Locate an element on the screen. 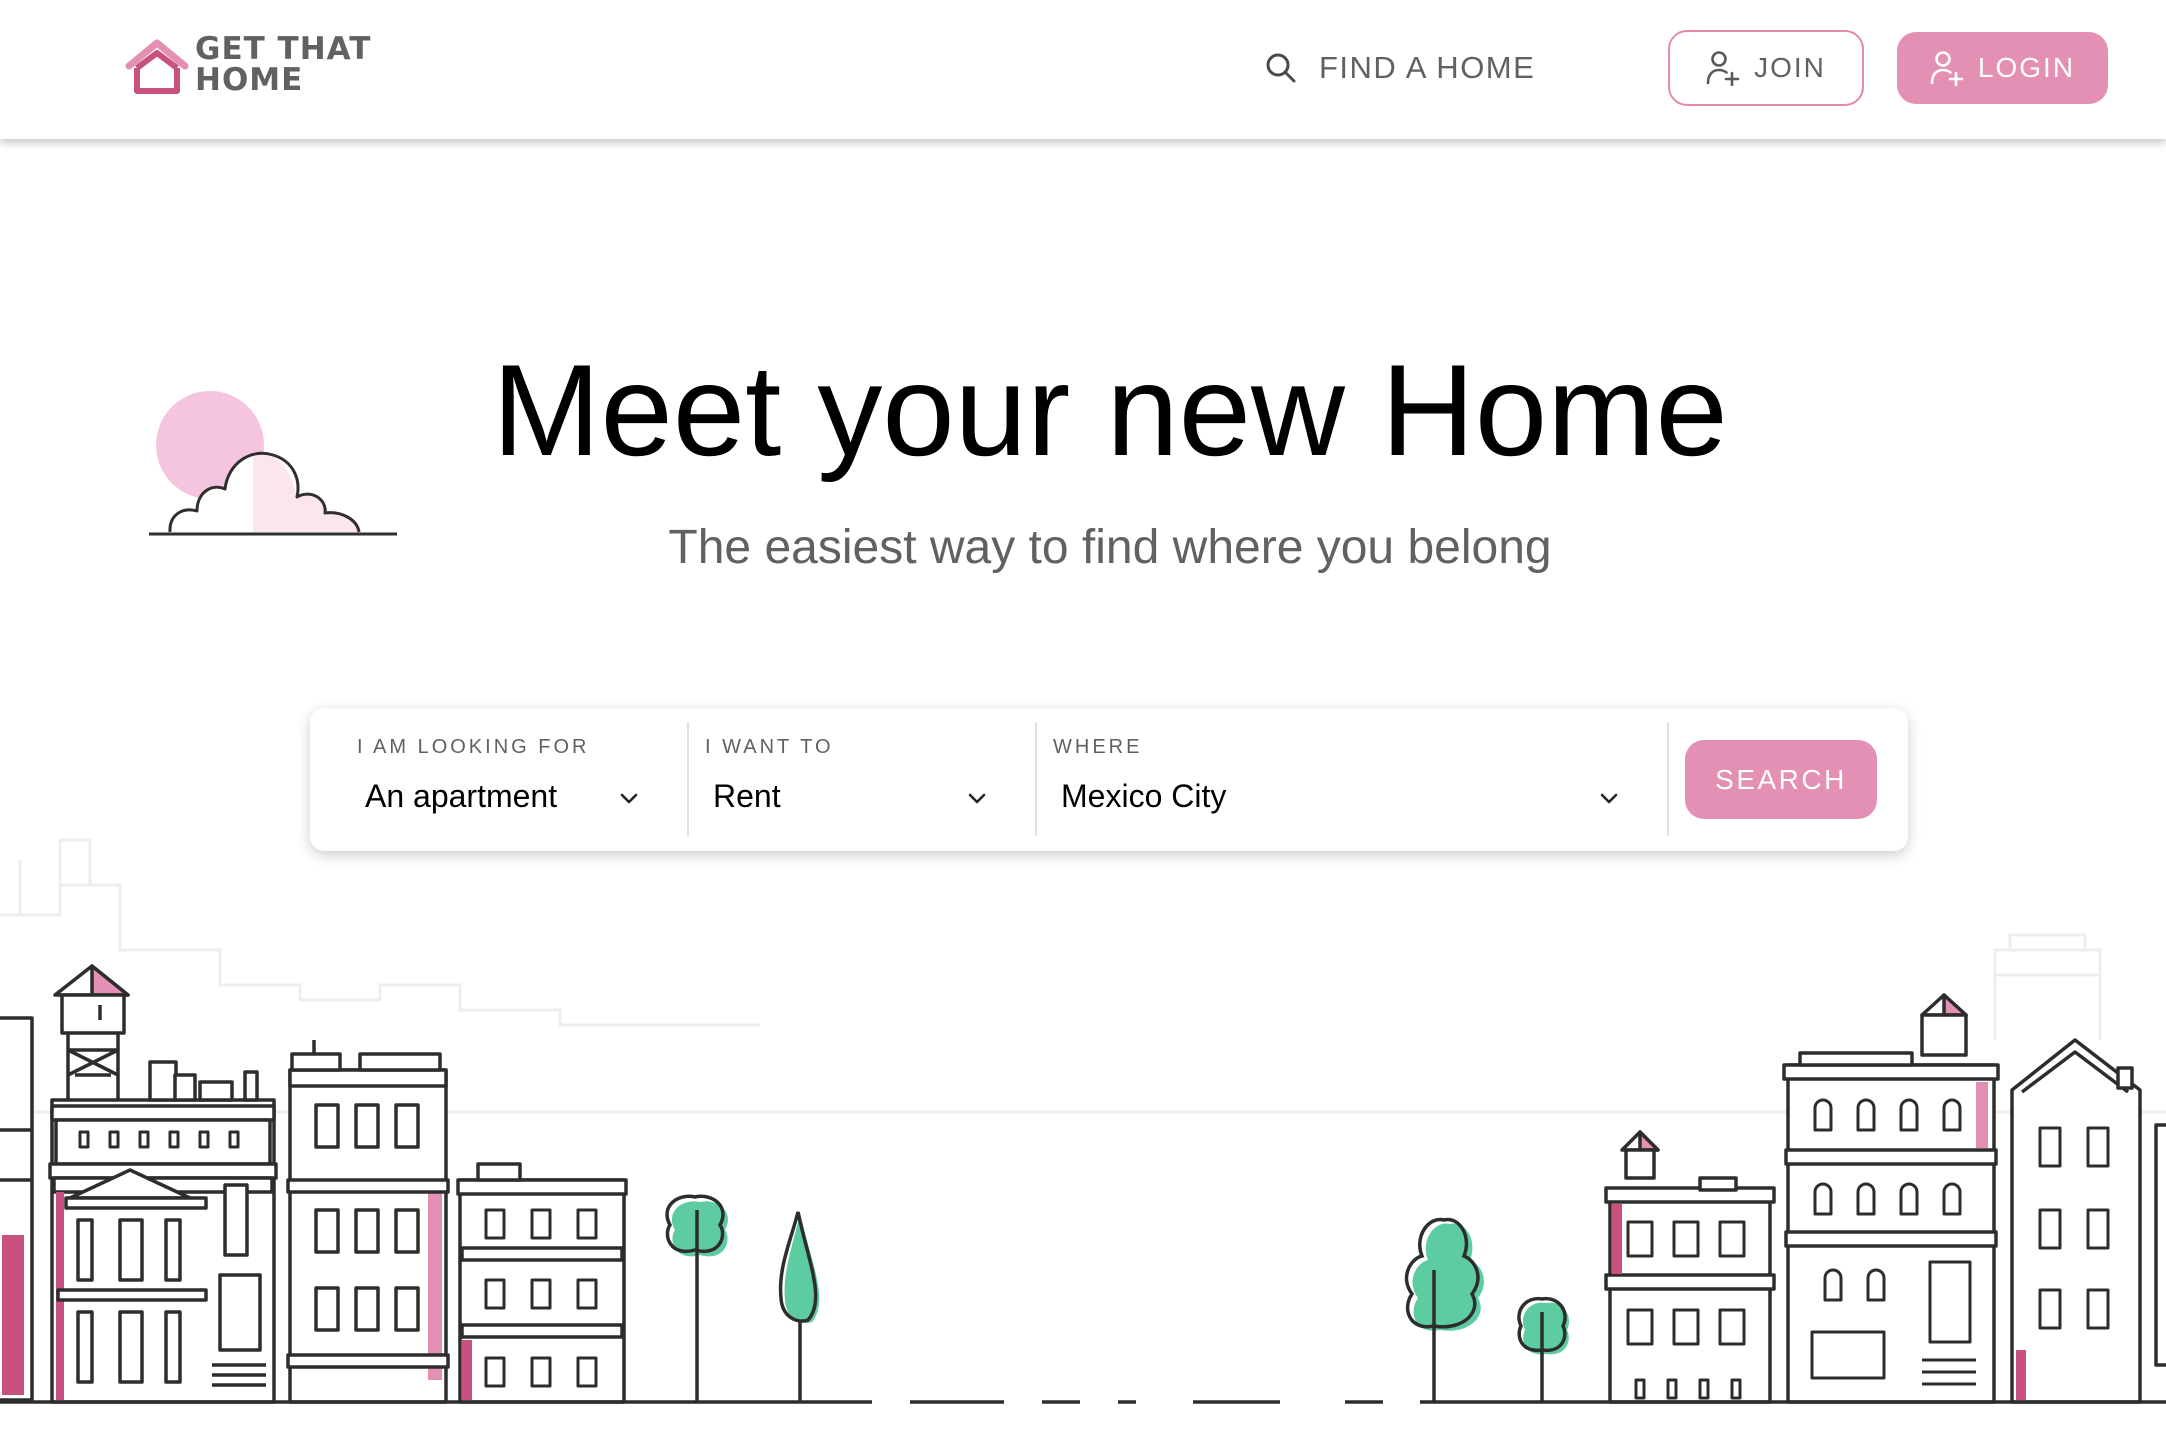 This screenshot has width=2166, height=1452. login-button: LOGIN is located at coordinates (2002, 68).